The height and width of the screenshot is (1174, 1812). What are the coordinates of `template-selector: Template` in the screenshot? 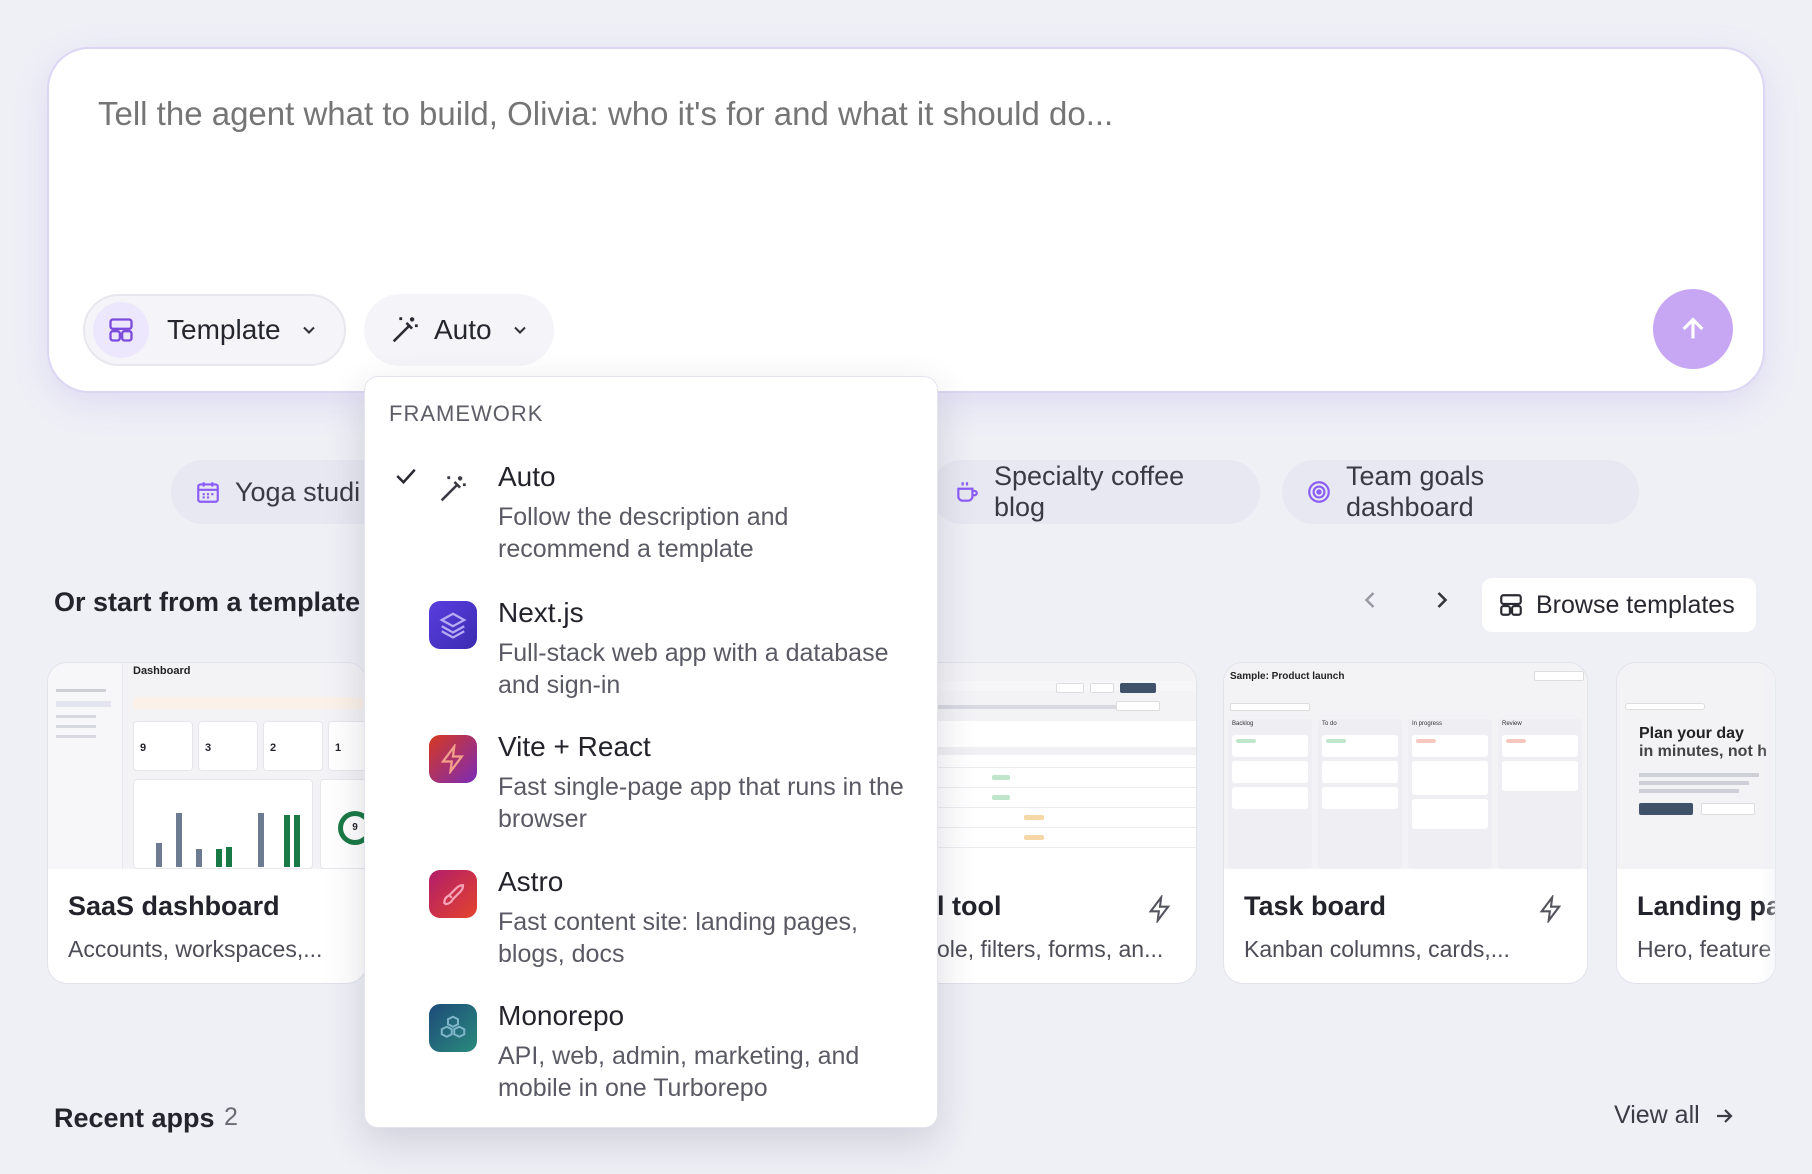 It's located at (214, 330).